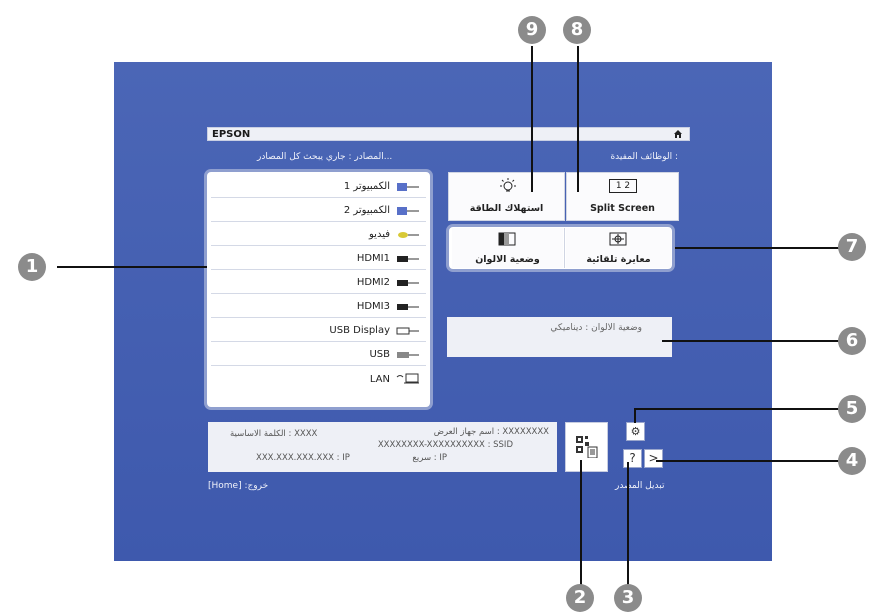 The width and height of the screenshot is (870, 612). Describe the element at coordinates (318, 211) in the screenshot. I see `source-item-computer2: الكمبيوتر 2` at that location.